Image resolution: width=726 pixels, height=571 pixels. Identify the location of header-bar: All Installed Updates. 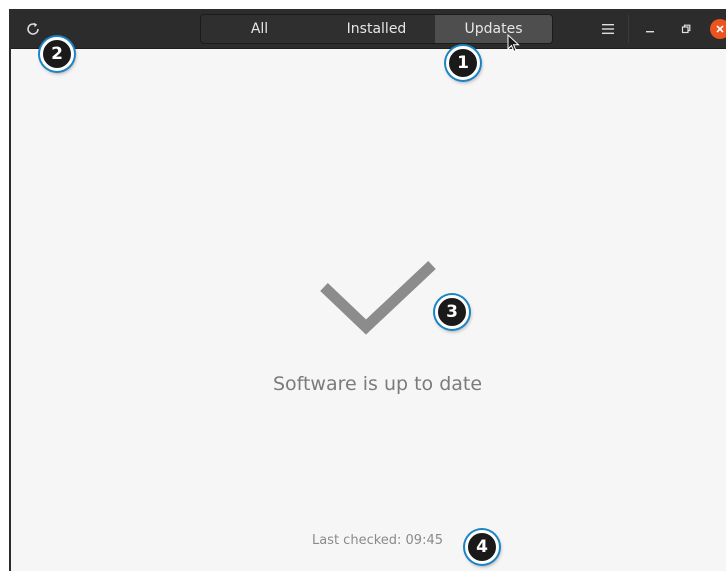
(368, 29).